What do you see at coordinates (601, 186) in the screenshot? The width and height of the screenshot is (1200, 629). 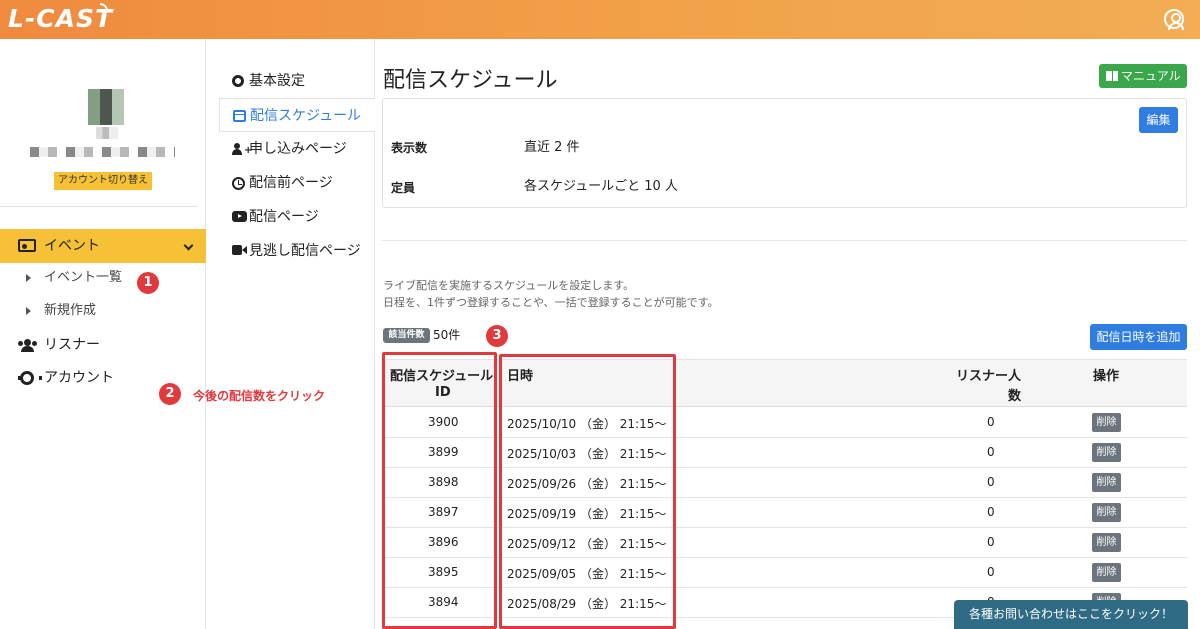 I see `capacity-value: 各スケジュールごと 10 人` at bounding box center [601, 186].